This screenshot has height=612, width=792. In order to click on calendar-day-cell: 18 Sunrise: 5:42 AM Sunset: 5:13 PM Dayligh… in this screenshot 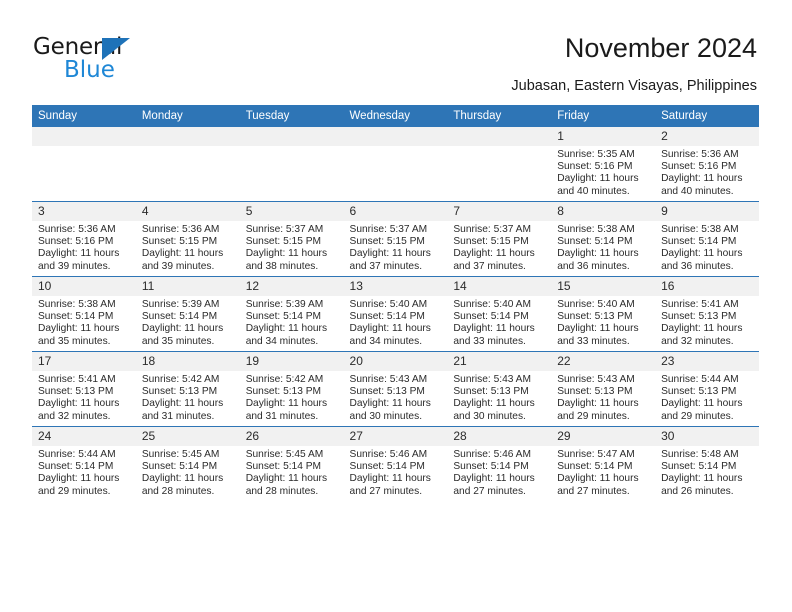, I will do `click(187, 389)`.